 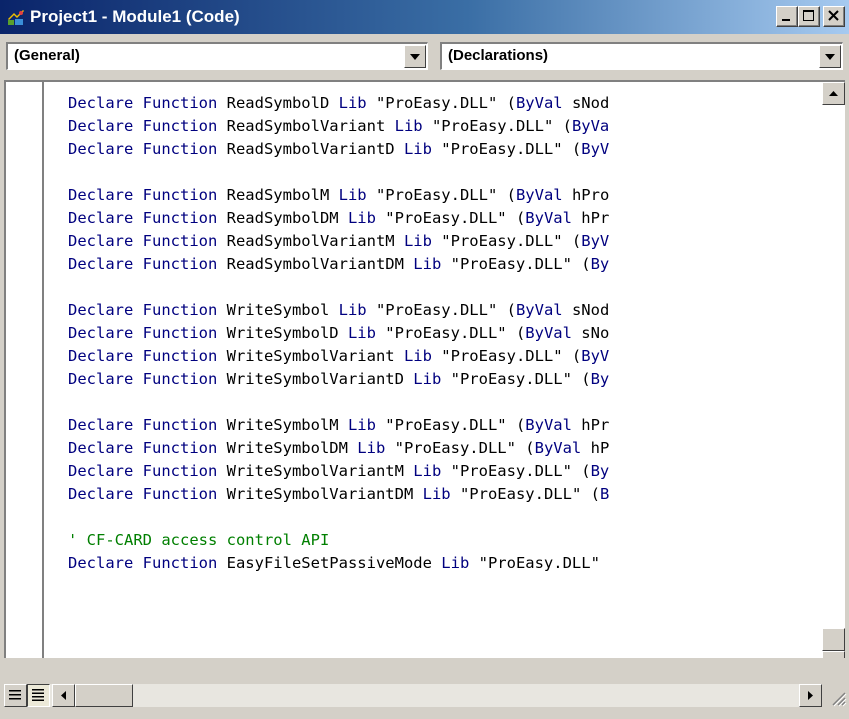 What do you see at coordinates (595, 448) in the screenshot?
I see `code-token: hP` at bounding box center [595, 448].